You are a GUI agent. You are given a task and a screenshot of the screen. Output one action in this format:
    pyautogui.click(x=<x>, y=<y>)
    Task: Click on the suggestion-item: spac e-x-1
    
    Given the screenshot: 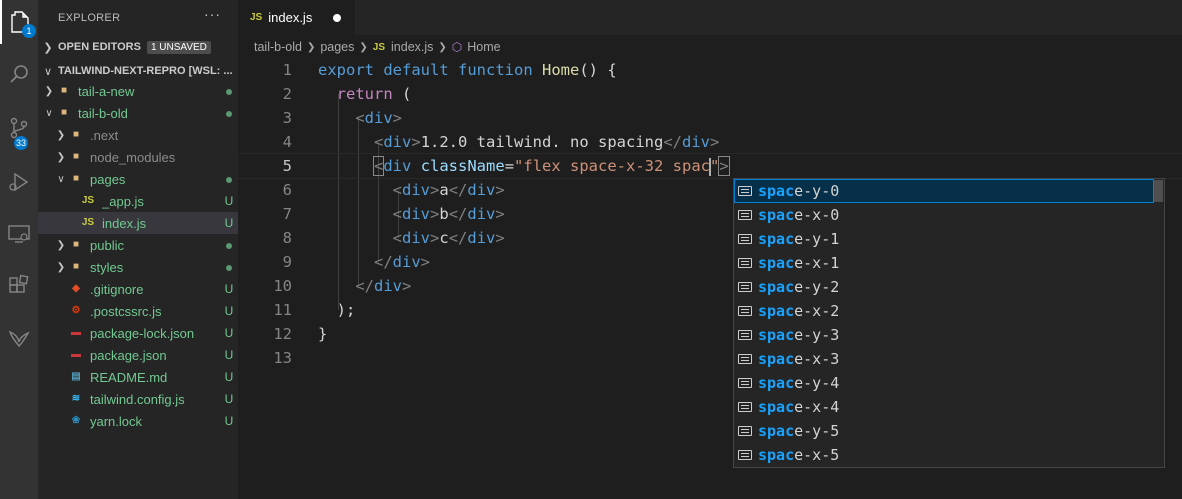 What is the action you would take?
    pyautogui.click(x=944, y=263)
    